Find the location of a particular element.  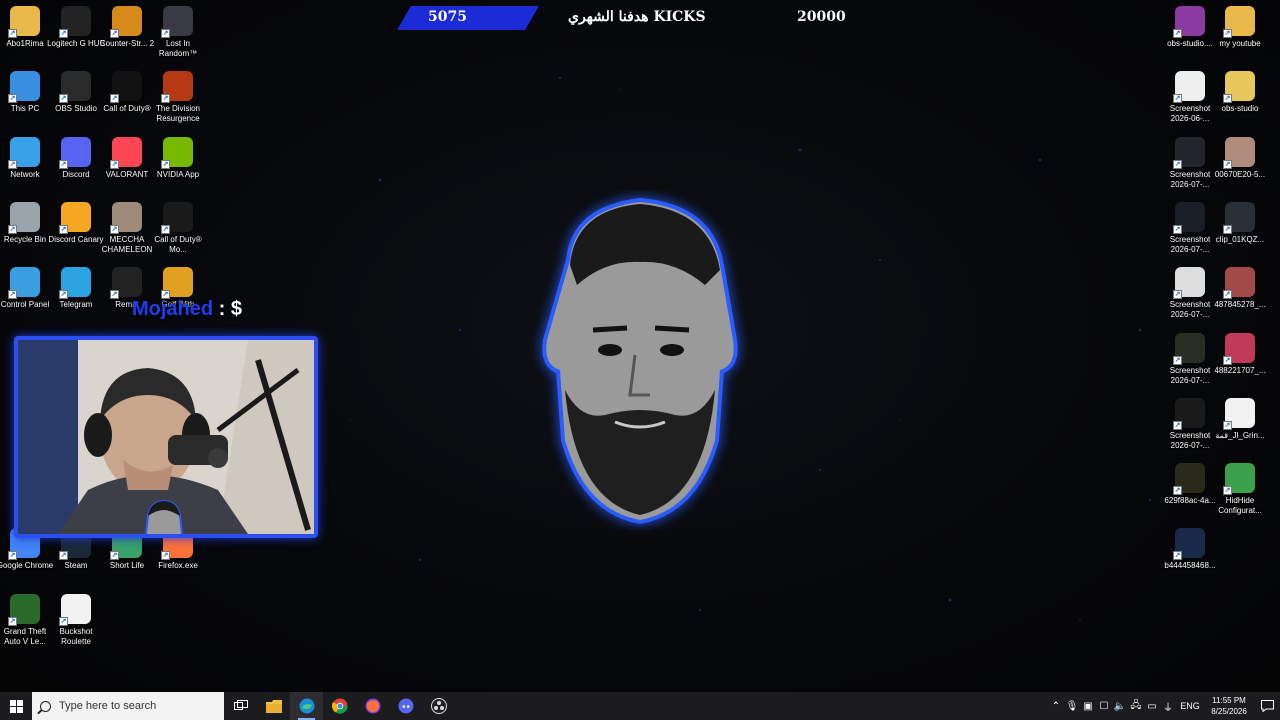

counter-strike-icon: ↗ is located at coordinates (126, 22).